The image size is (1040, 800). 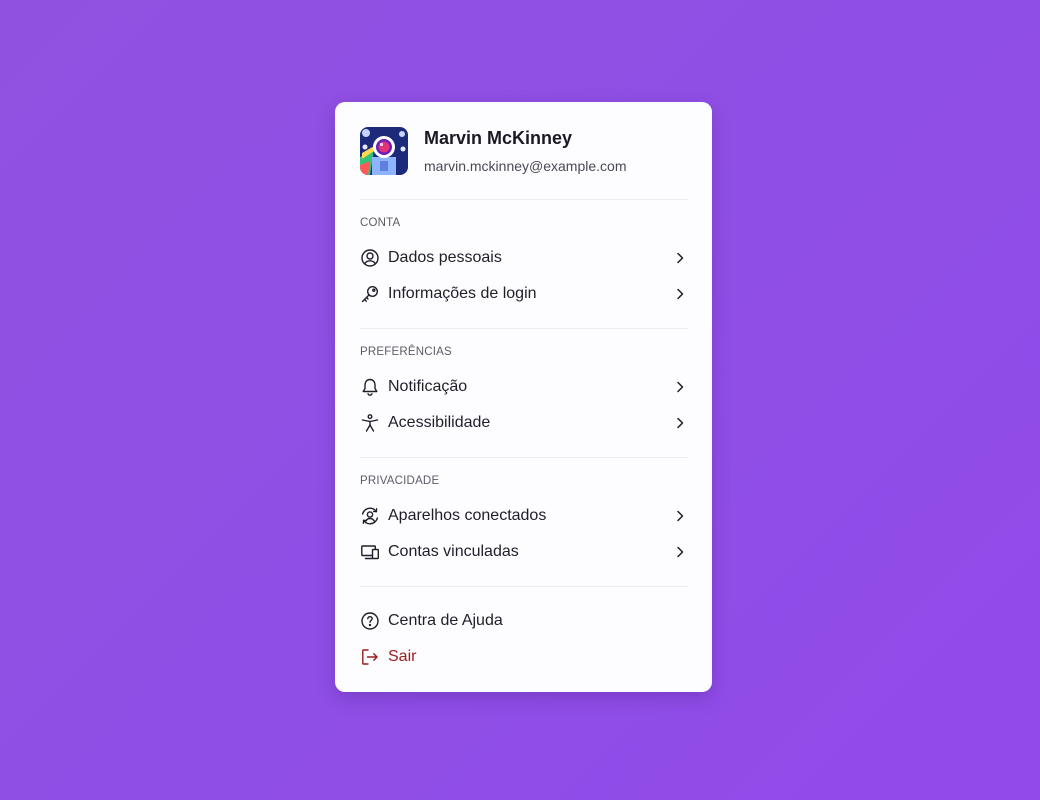 I want to click on logout-button: Sair, so click(x=524, y=657).